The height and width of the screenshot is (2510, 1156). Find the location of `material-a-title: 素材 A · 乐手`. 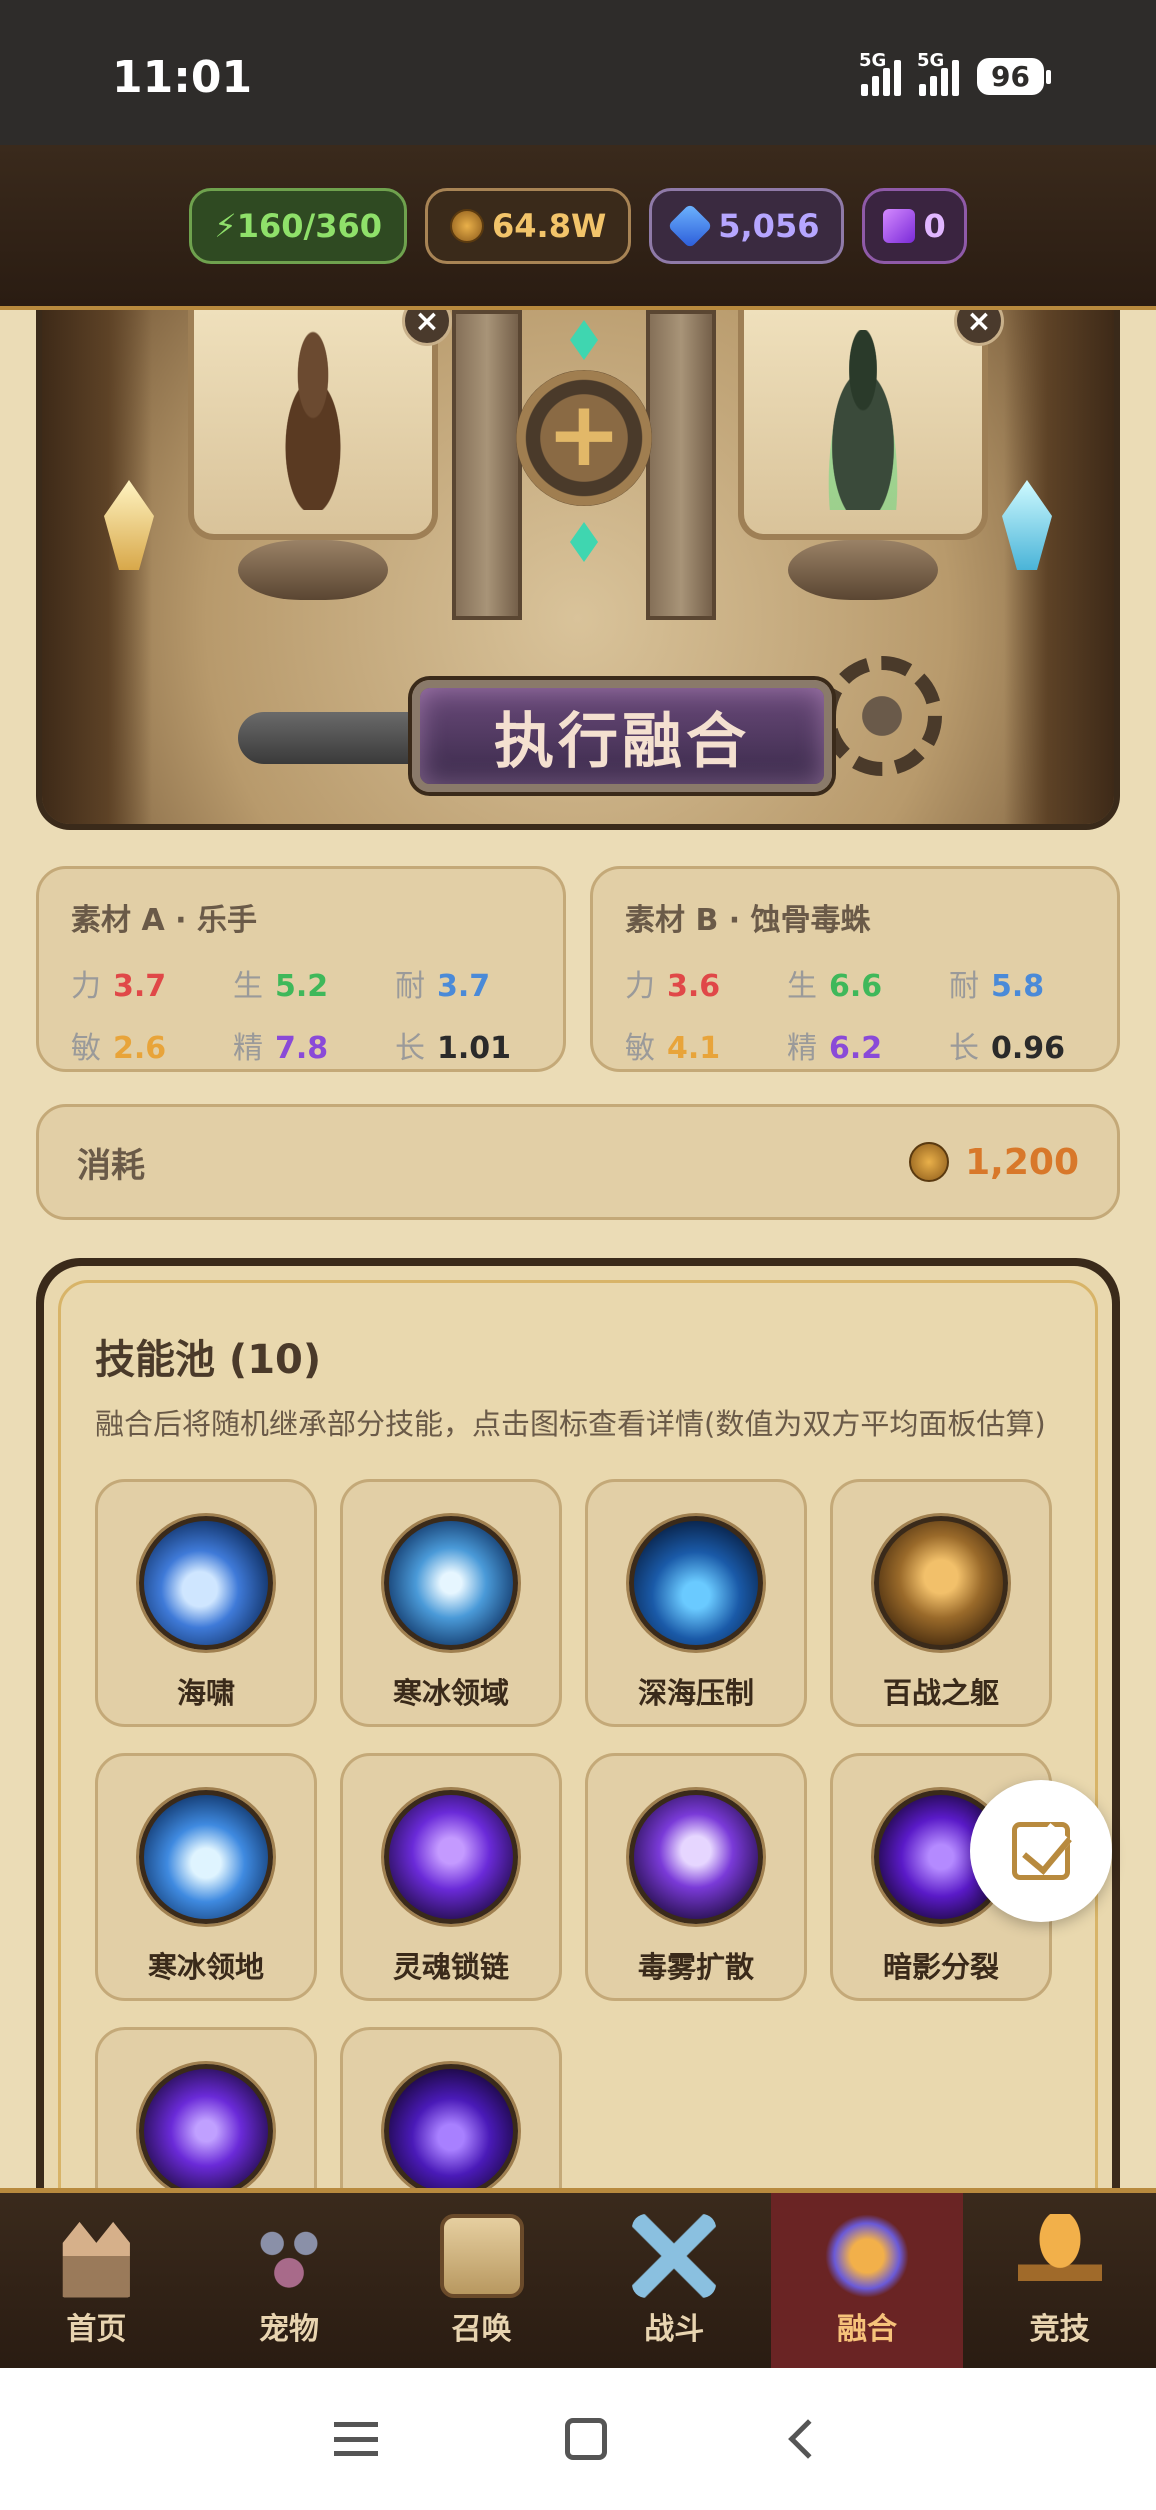

material-a-title: 素材 A · 乐手 is located at coordinates (164, 920).